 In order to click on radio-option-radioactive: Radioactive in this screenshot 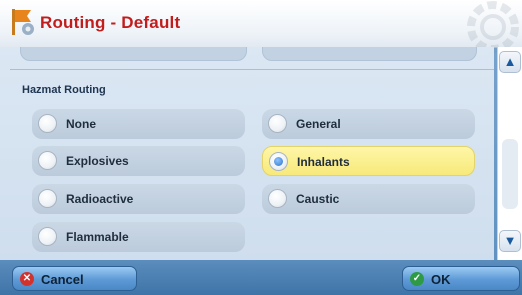, I will do `click(138, 199)`.